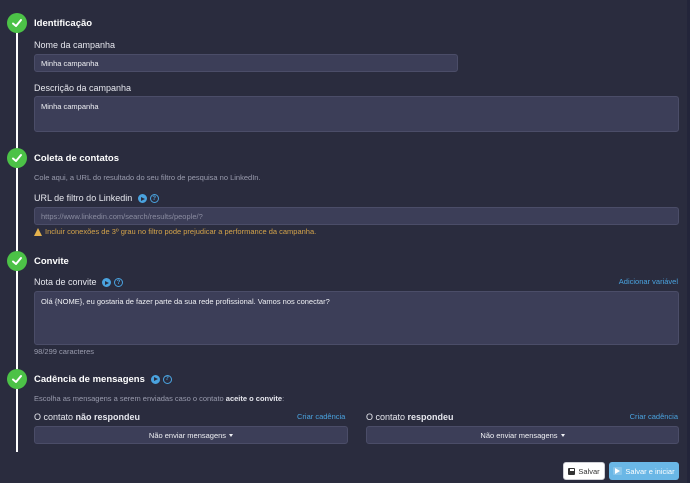 The image size is (690, 483). What do you see at coordinates (65, 282) in the screenshot?
I see `invite-note-label: Nota de convite` at bounding box center [65, 282].